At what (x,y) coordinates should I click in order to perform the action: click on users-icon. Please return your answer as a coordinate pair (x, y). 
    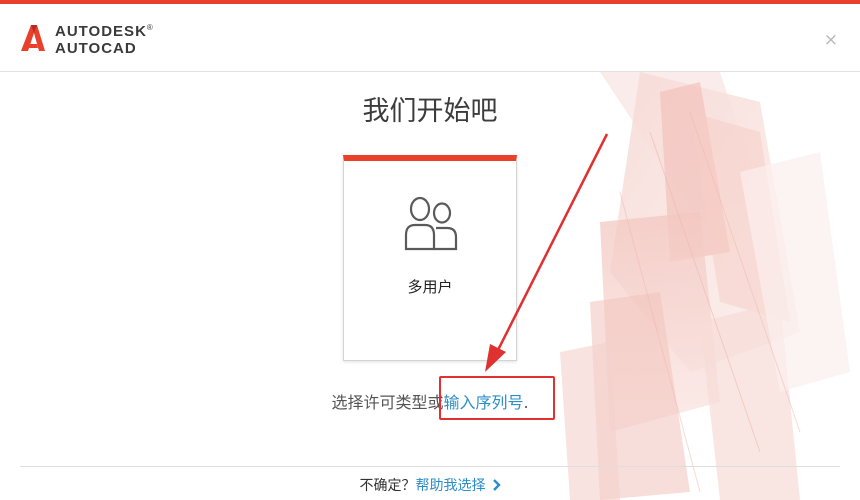
    Looking at the image, I should click on (431, 223).